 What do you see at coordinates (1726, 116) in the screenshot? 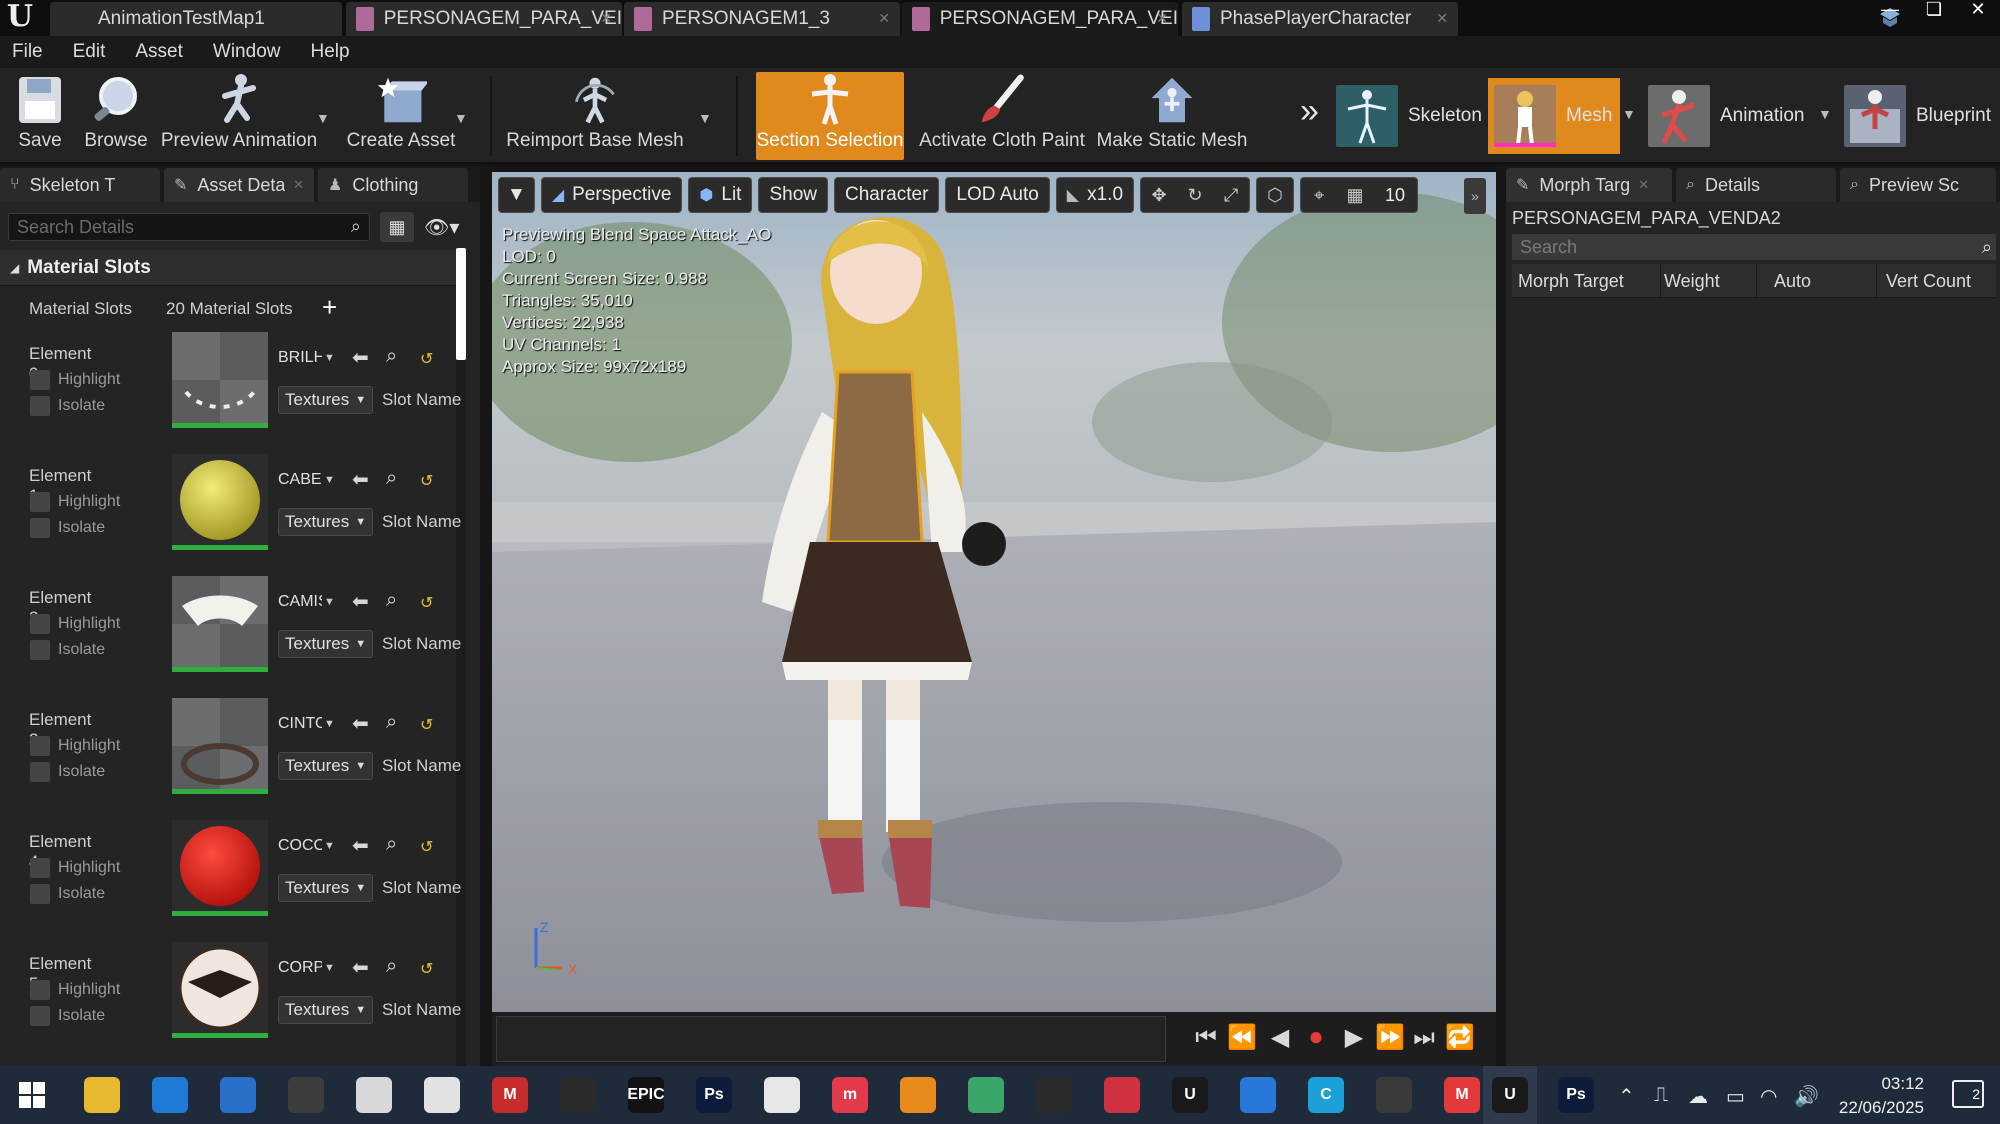
I see `mode-animation-button: Animation` at bounding box center [1726, 116].